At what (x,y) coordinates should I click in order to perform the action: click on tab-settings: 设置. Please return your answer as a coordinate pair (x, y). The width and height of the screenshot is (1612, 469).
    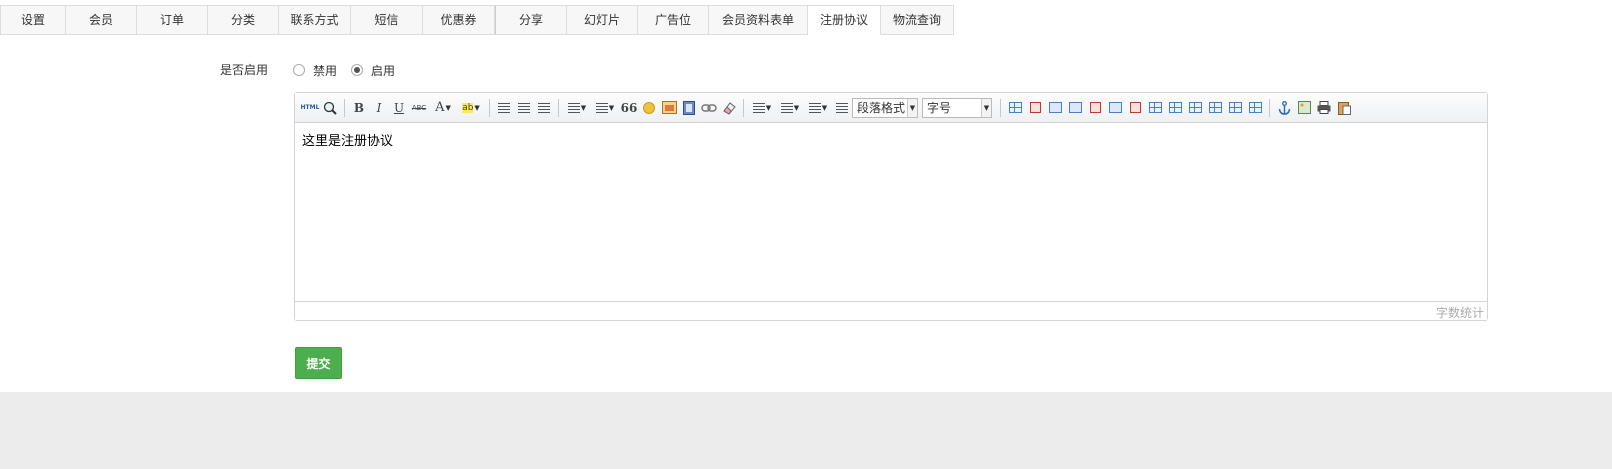
    Looking at the image, I should click on (33, 20).